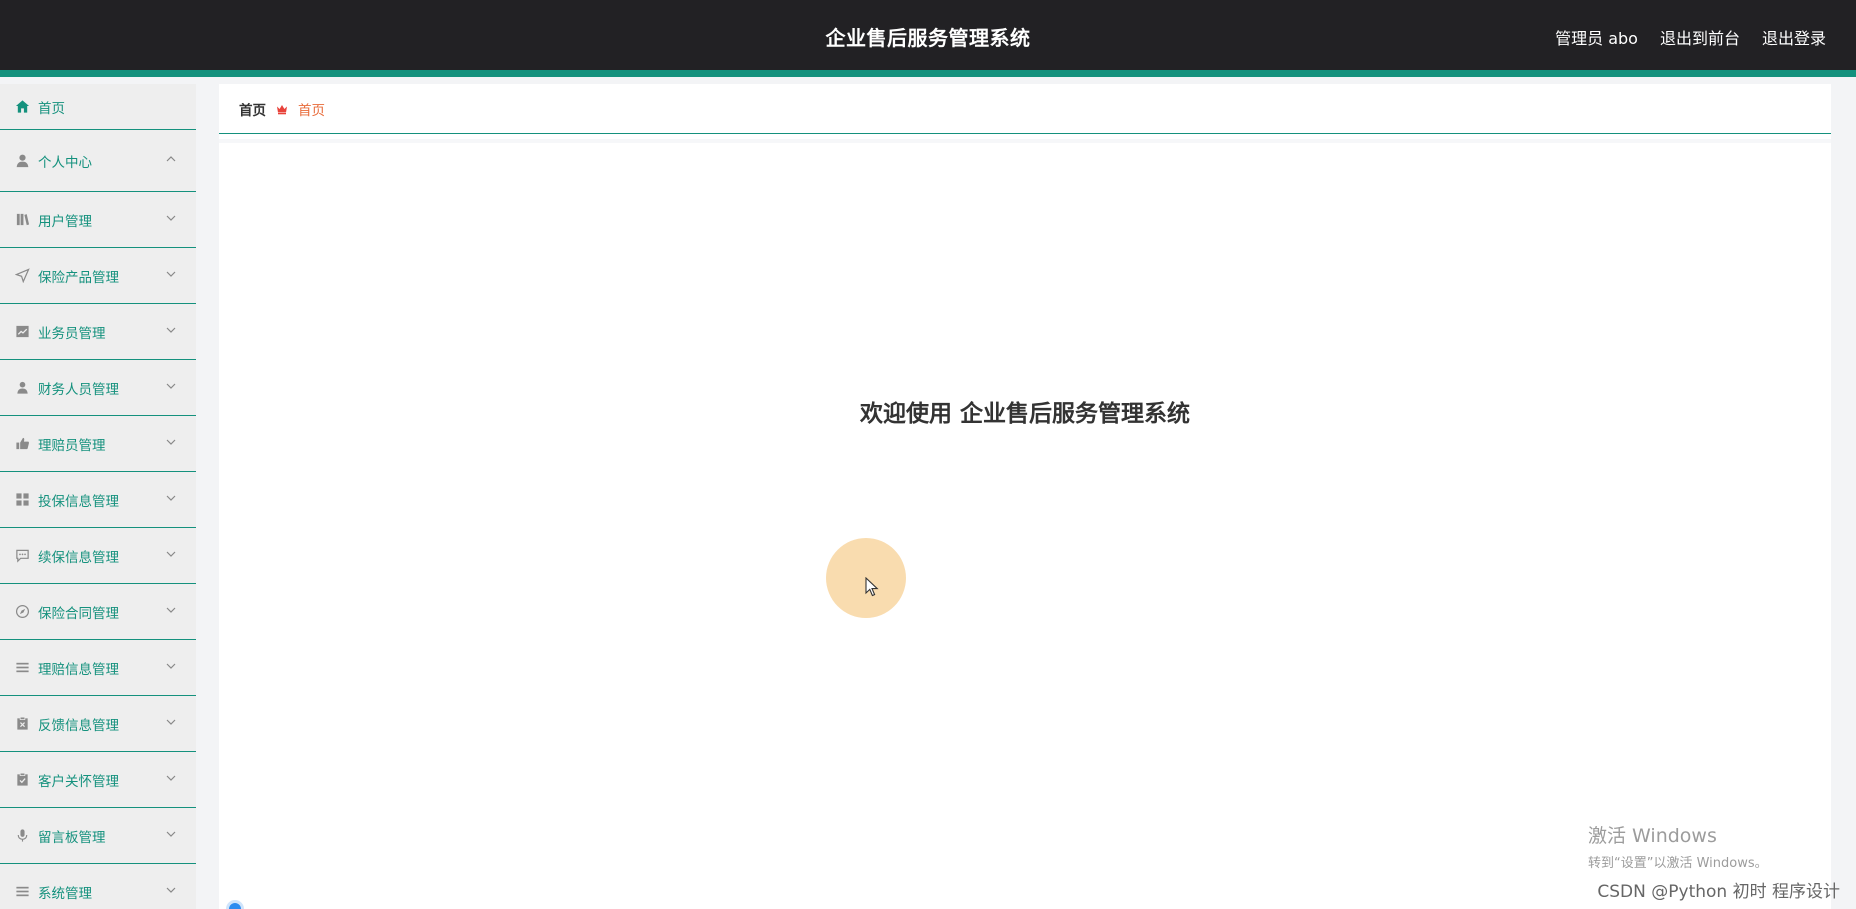 This screenshot has width=1856, height=909. What do you see at coordinates (78, 501) in the screenshot?
I see `sidebar-item-label: 投保信息管理` at bounding box center [78, 501].